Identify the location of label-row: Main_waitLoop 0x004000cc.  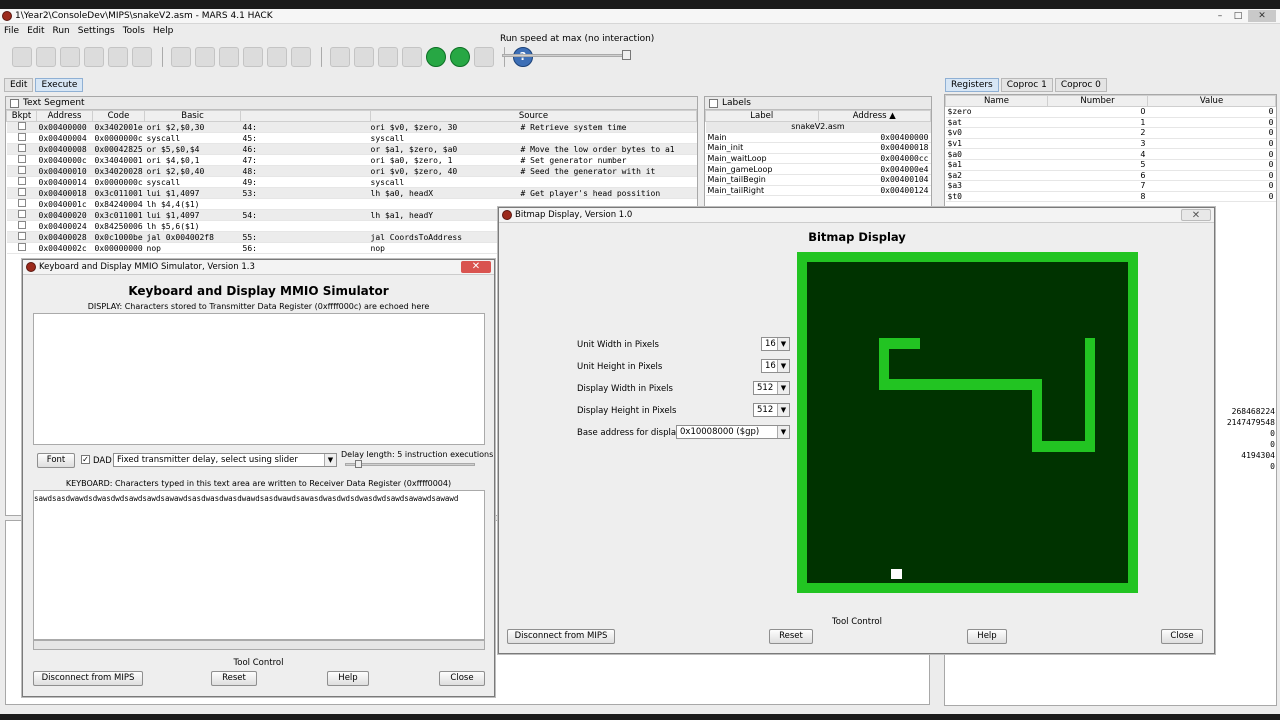
(818, 159).